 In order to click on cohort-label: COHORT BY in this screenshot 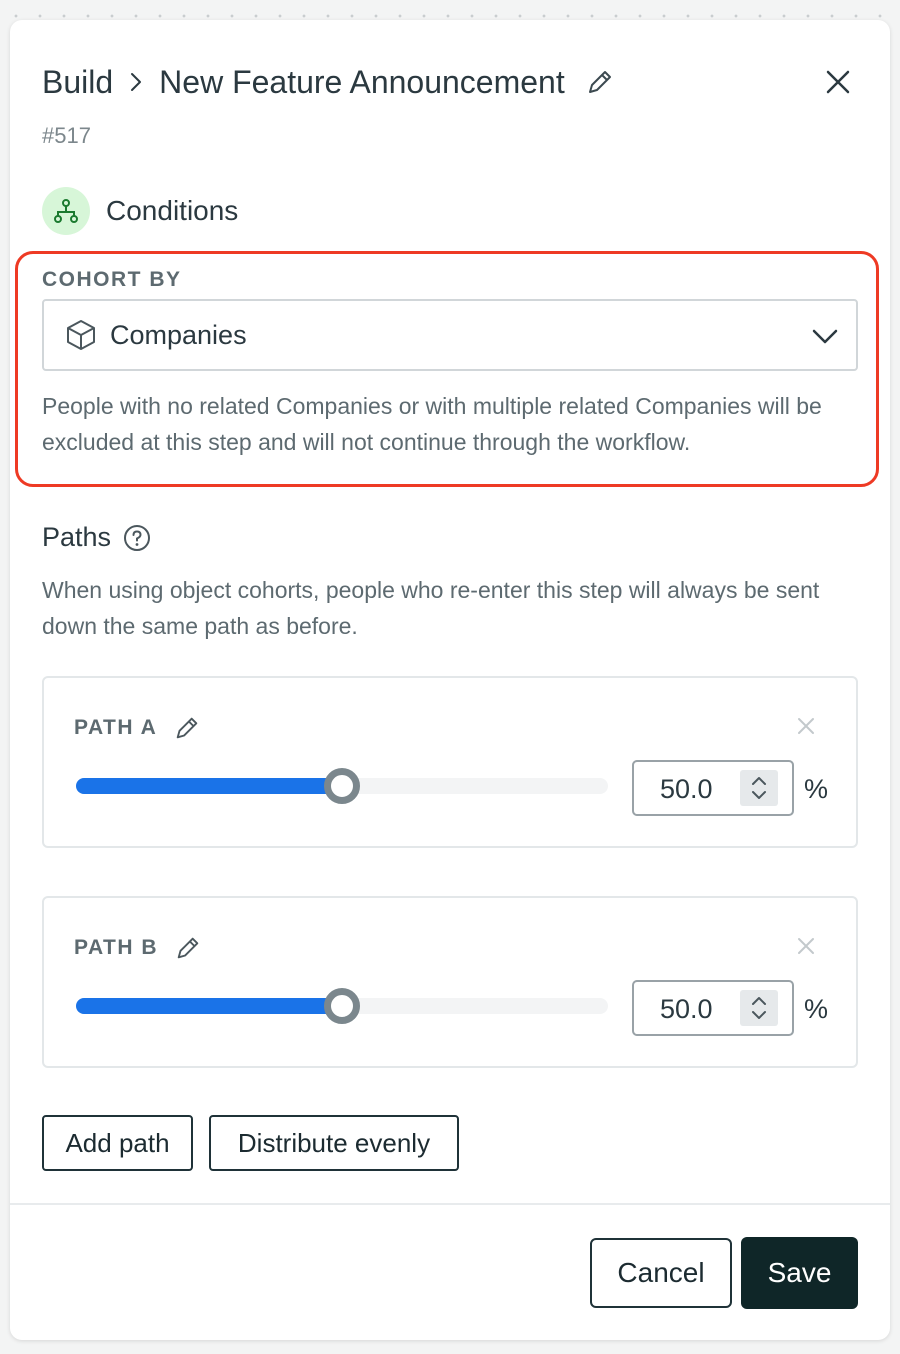, I will do `click(112, 279)`.